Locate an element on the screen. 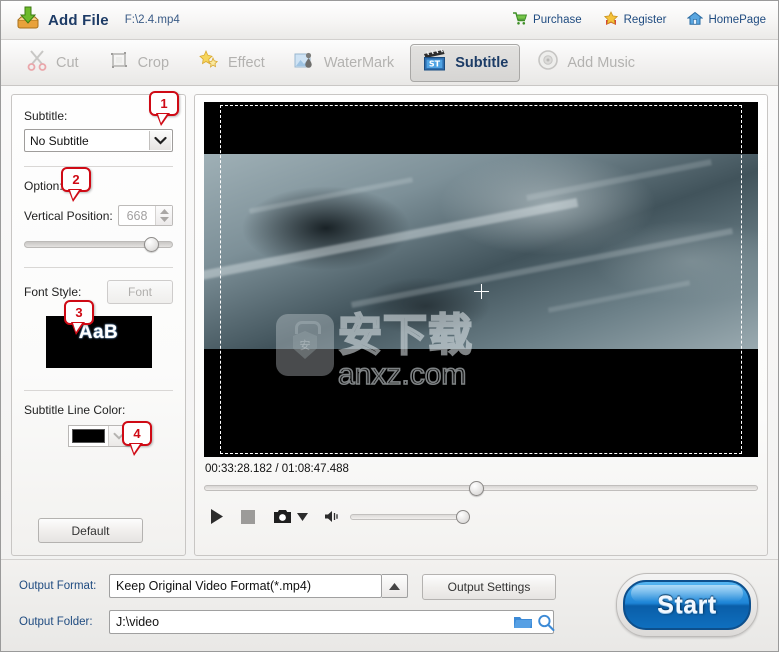 The height and width of the screenshot is (652, 779). default-button: Default is located at coordinates (90, 530).